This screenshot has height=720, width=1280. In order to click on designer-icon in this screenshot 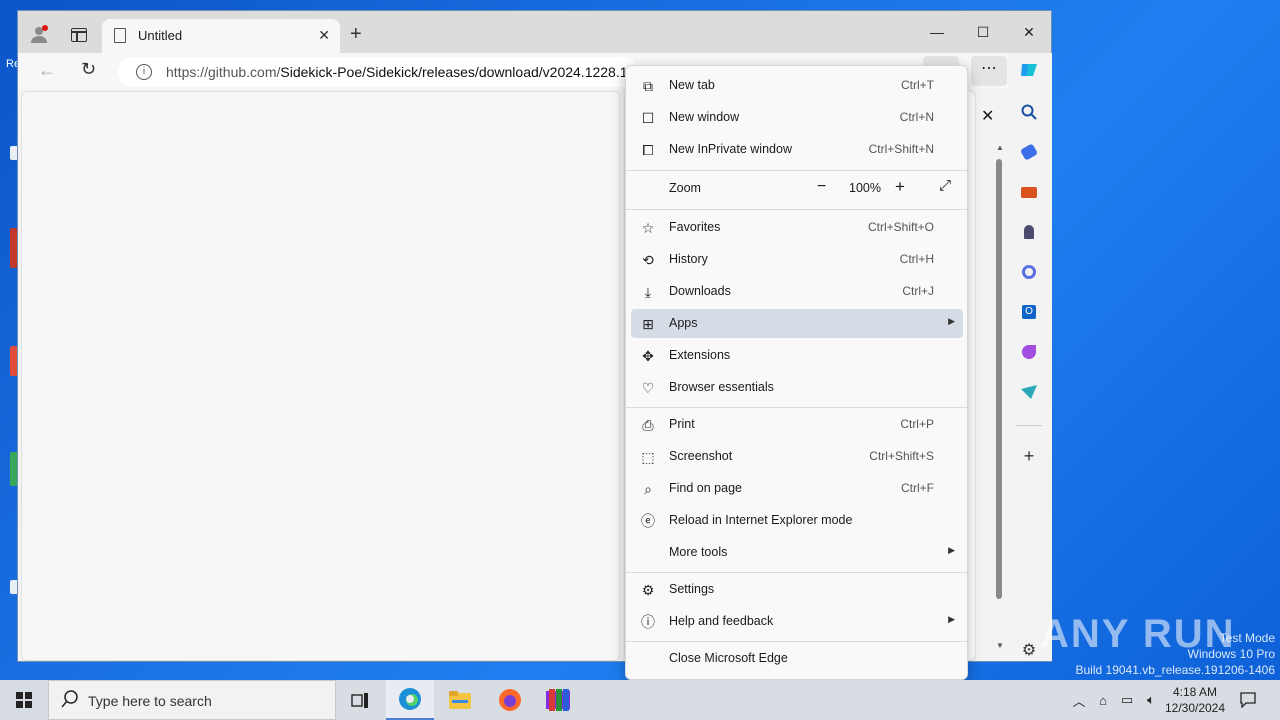, I will do `click(1029, 352)`.